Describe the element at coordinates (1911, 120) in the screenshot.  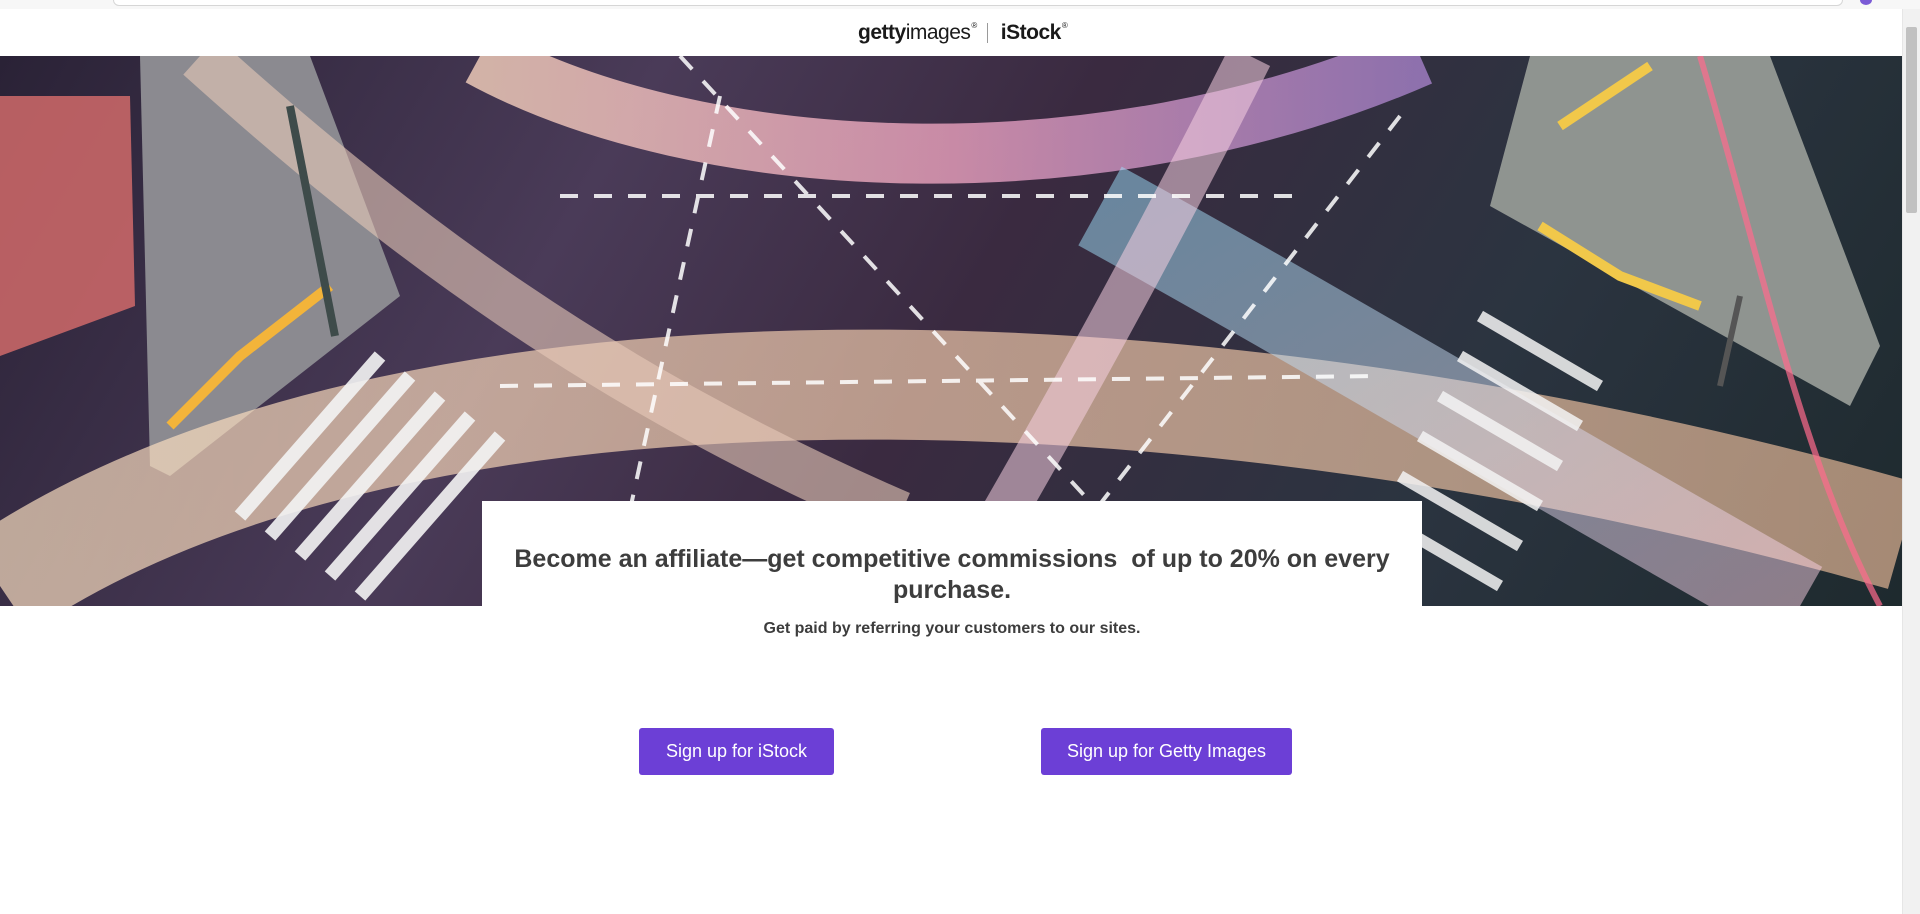
I see `scrollbar-thumb` at that location.